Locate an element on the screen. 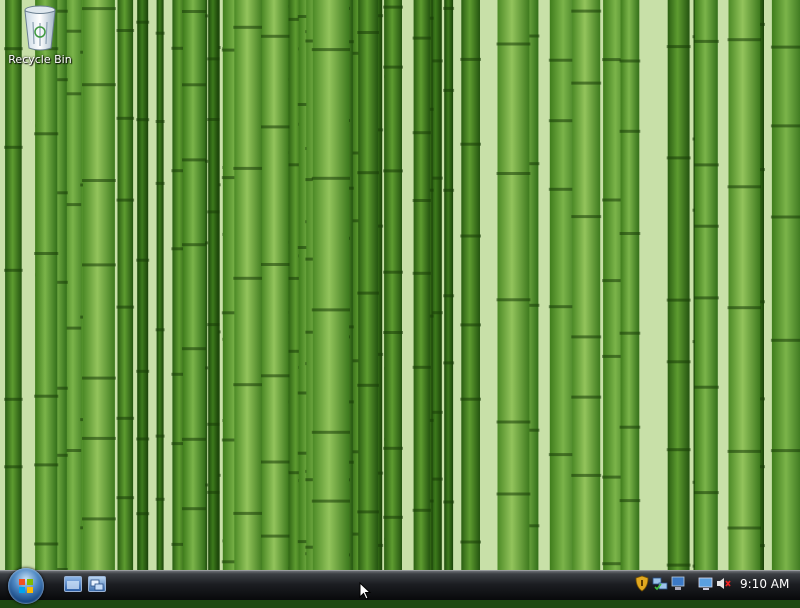 Image resolution: width=800 pixels, height=608 pixels. mouse-cursor is located at coordinates (365, 591).